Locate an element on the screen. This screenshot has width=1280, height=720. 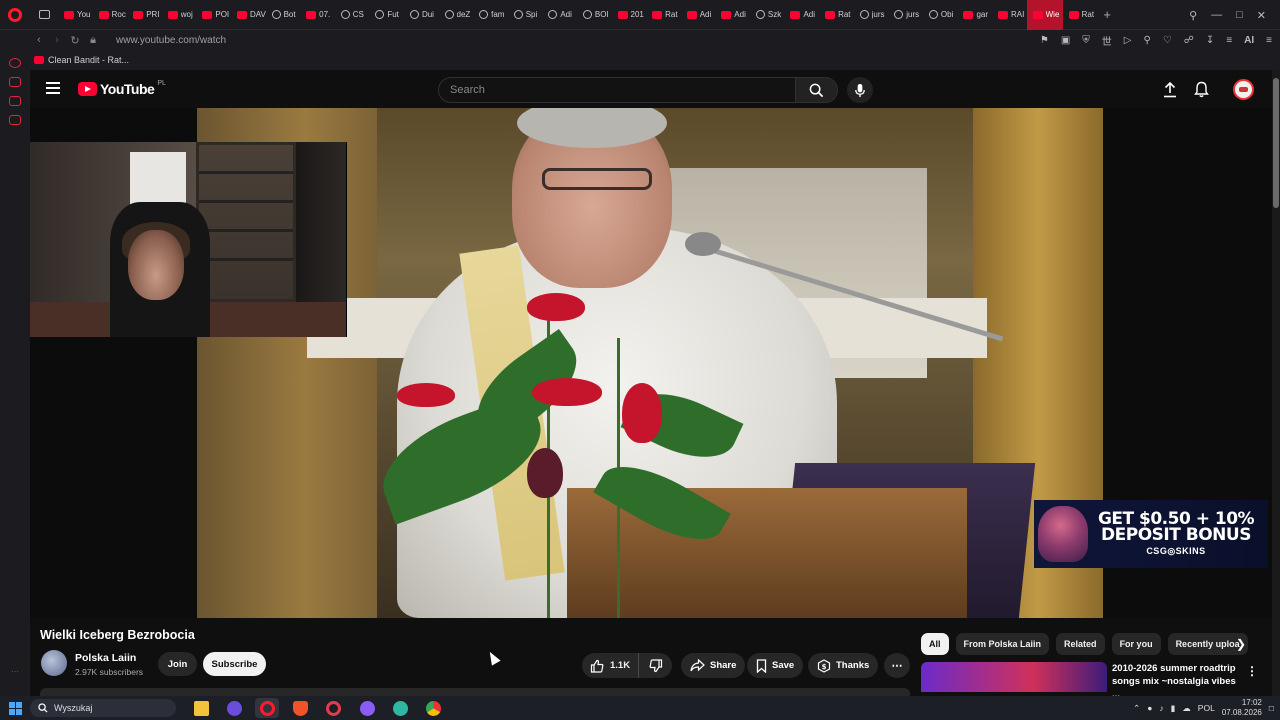
kebab-menu-icon: ⋮ is located at coordinates (1252, 671).